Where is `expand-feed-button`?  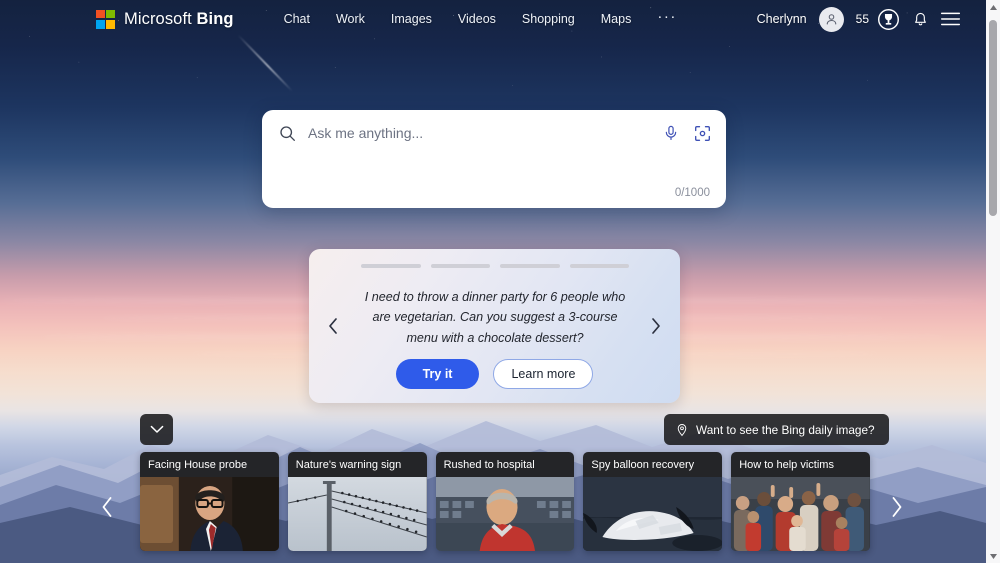 expand-feed-button is located at coordinates (156, 429).